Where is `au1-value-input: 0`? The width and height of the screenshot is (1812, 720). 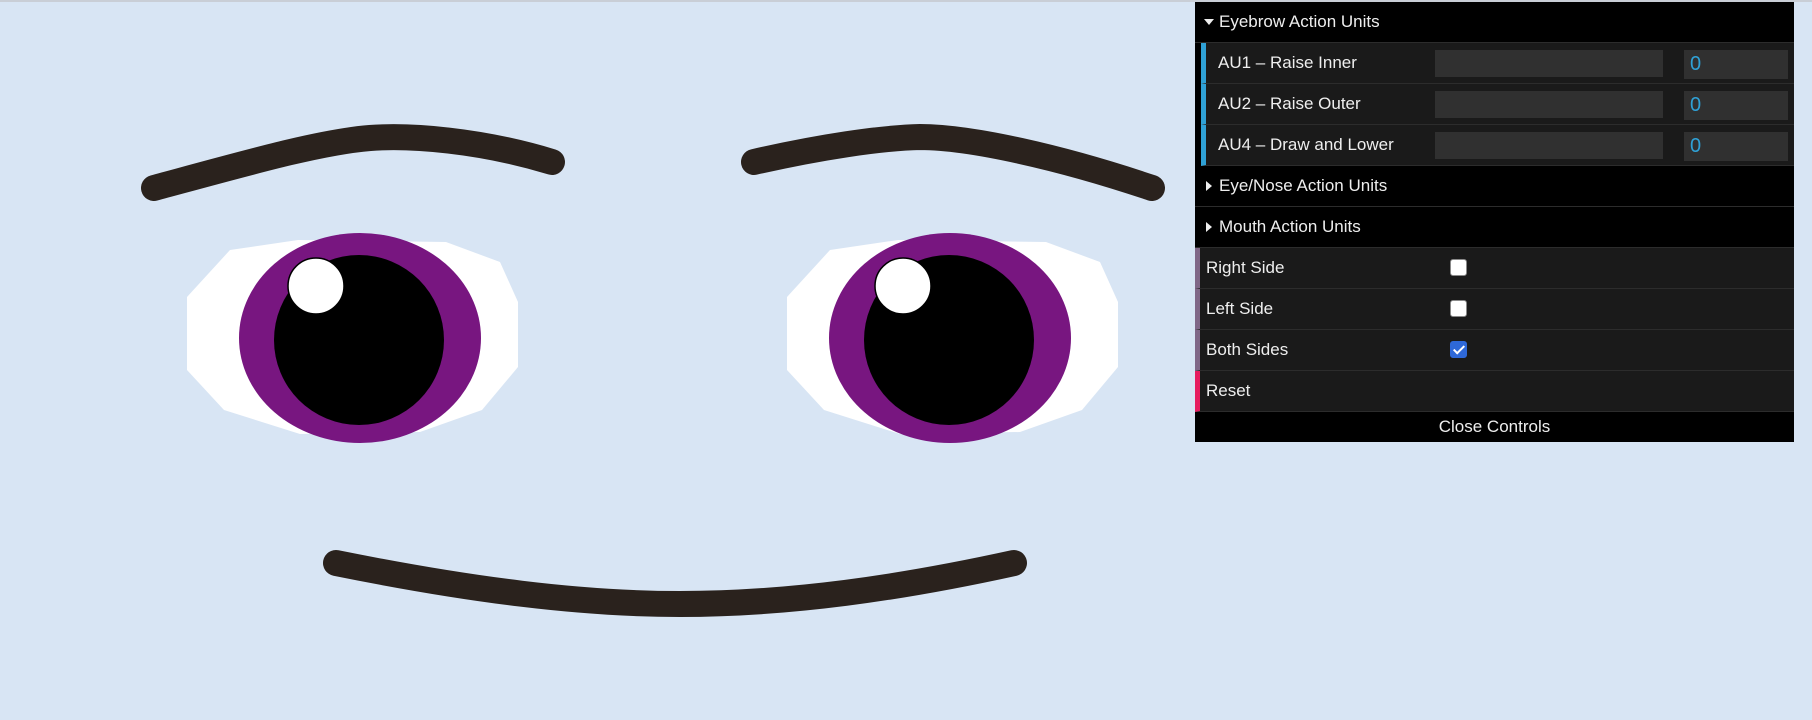 au1-value-input: 0 is located at coordinates (1736, 64).